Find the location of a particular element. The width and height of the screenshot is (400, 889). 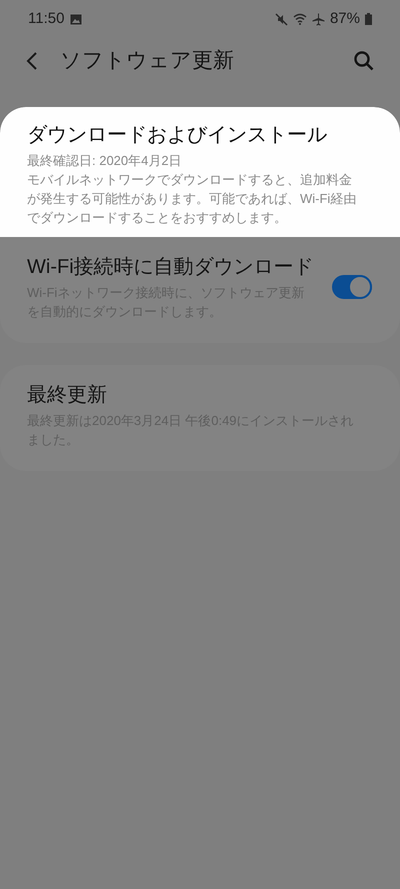

search-icon is located at coordinates (364, 61).